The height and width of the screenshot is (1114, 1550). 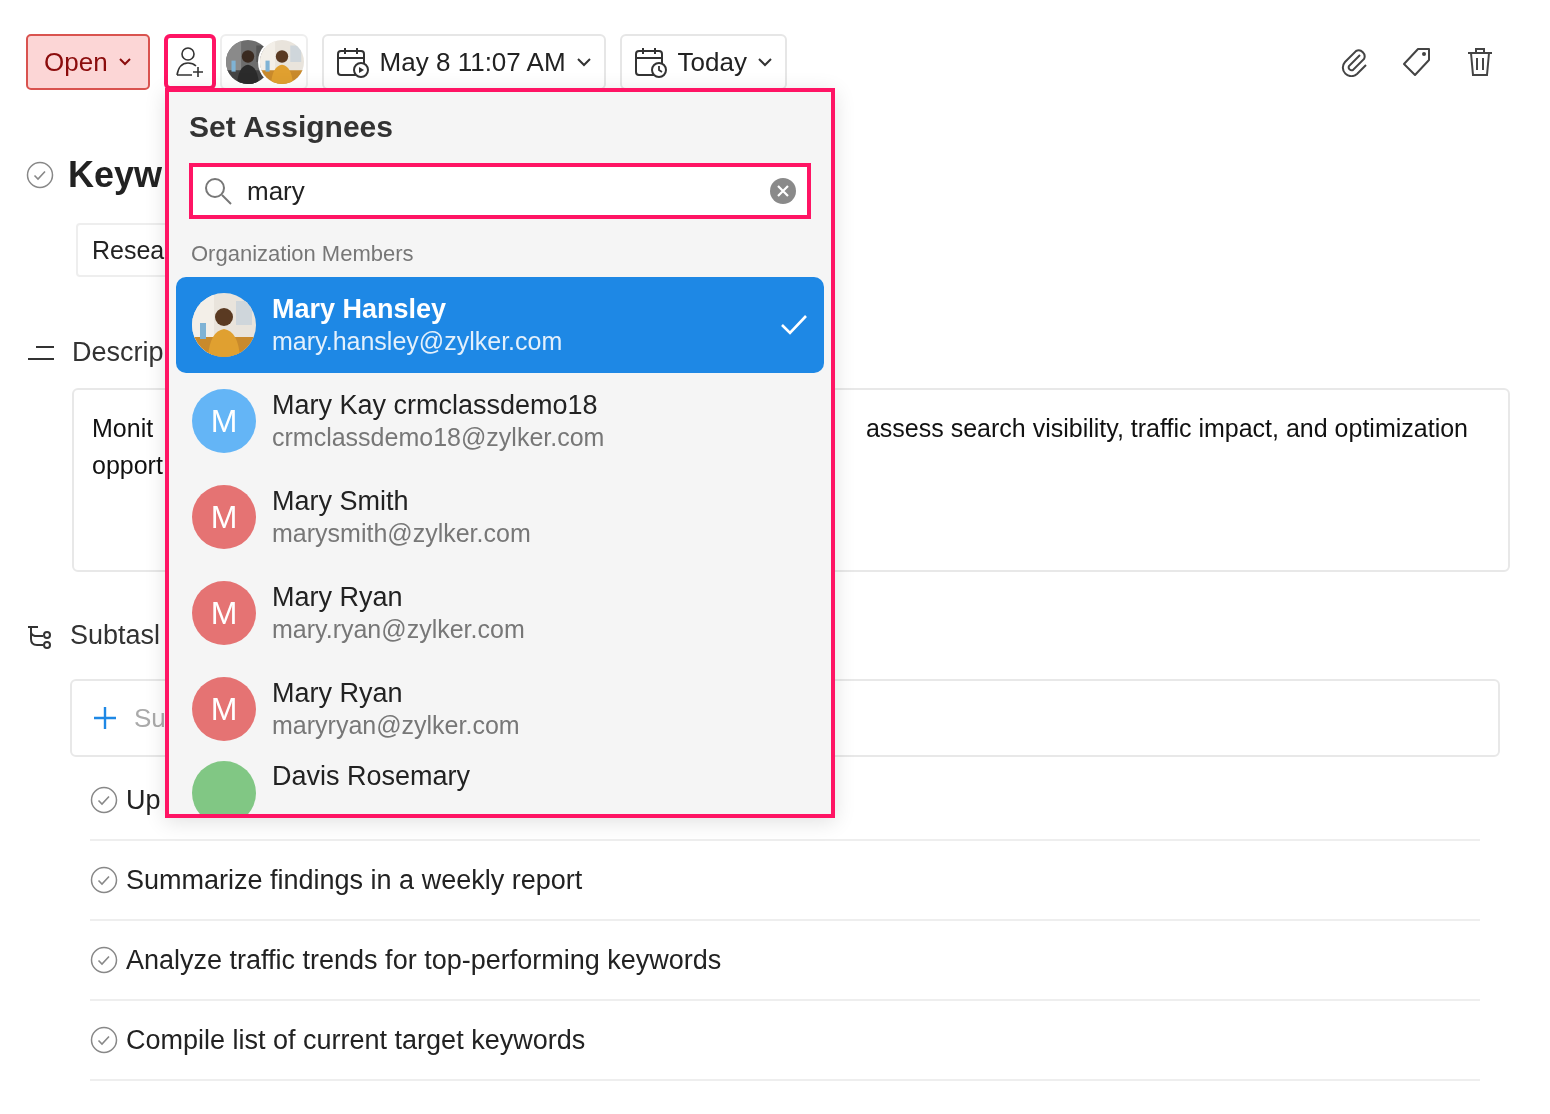 I want to click on reminder-label: Today, so click(x=712, y=62).